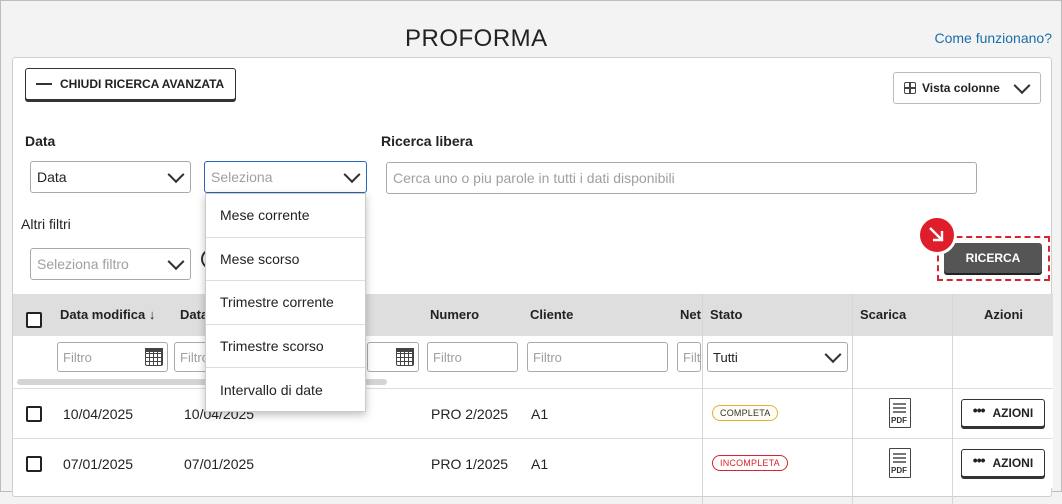  Describe the element at coordinates (285, 216) in the screenshot. I see `period-option-current-month: Mese corrente` at that location.